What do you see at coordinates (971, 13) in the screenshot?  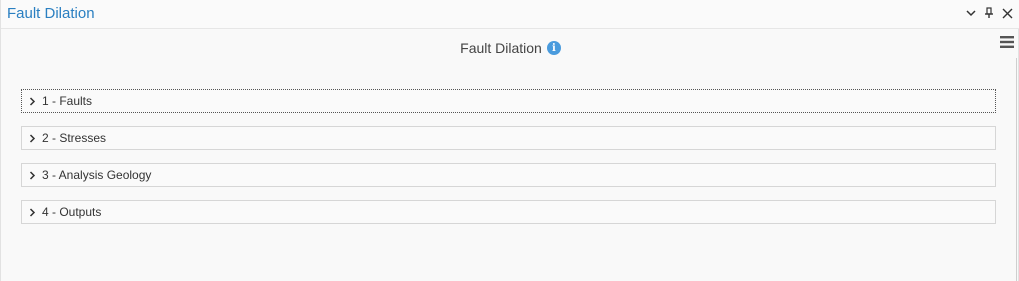 I see `chevron-down-icon` at bounding box center [971, 13].